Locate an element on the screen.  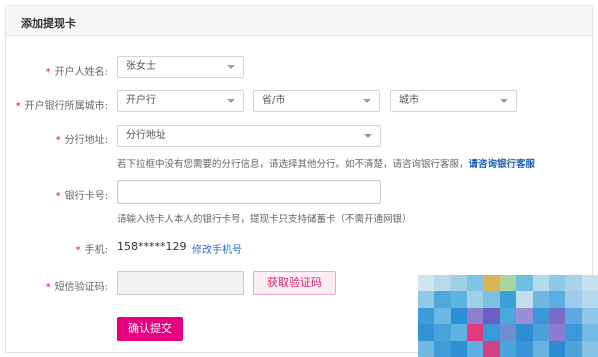
city-select: 城市 is located at coordinates (453, 101).